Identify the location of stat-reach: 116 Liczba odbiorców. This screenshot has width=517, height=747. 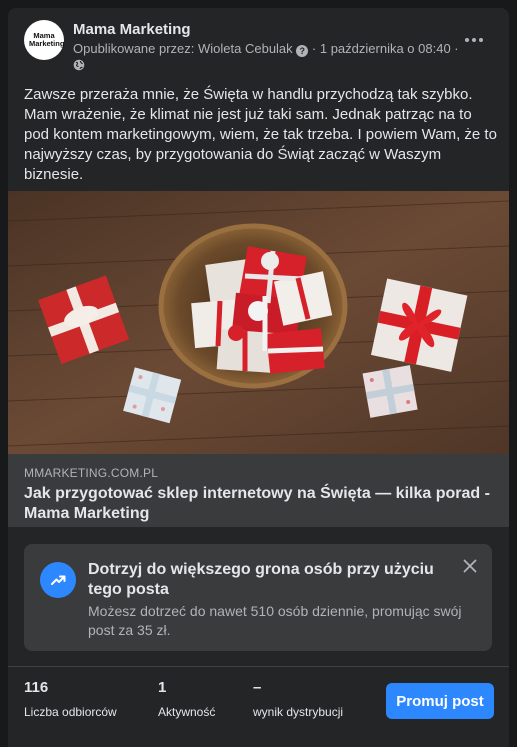
(70, 699).